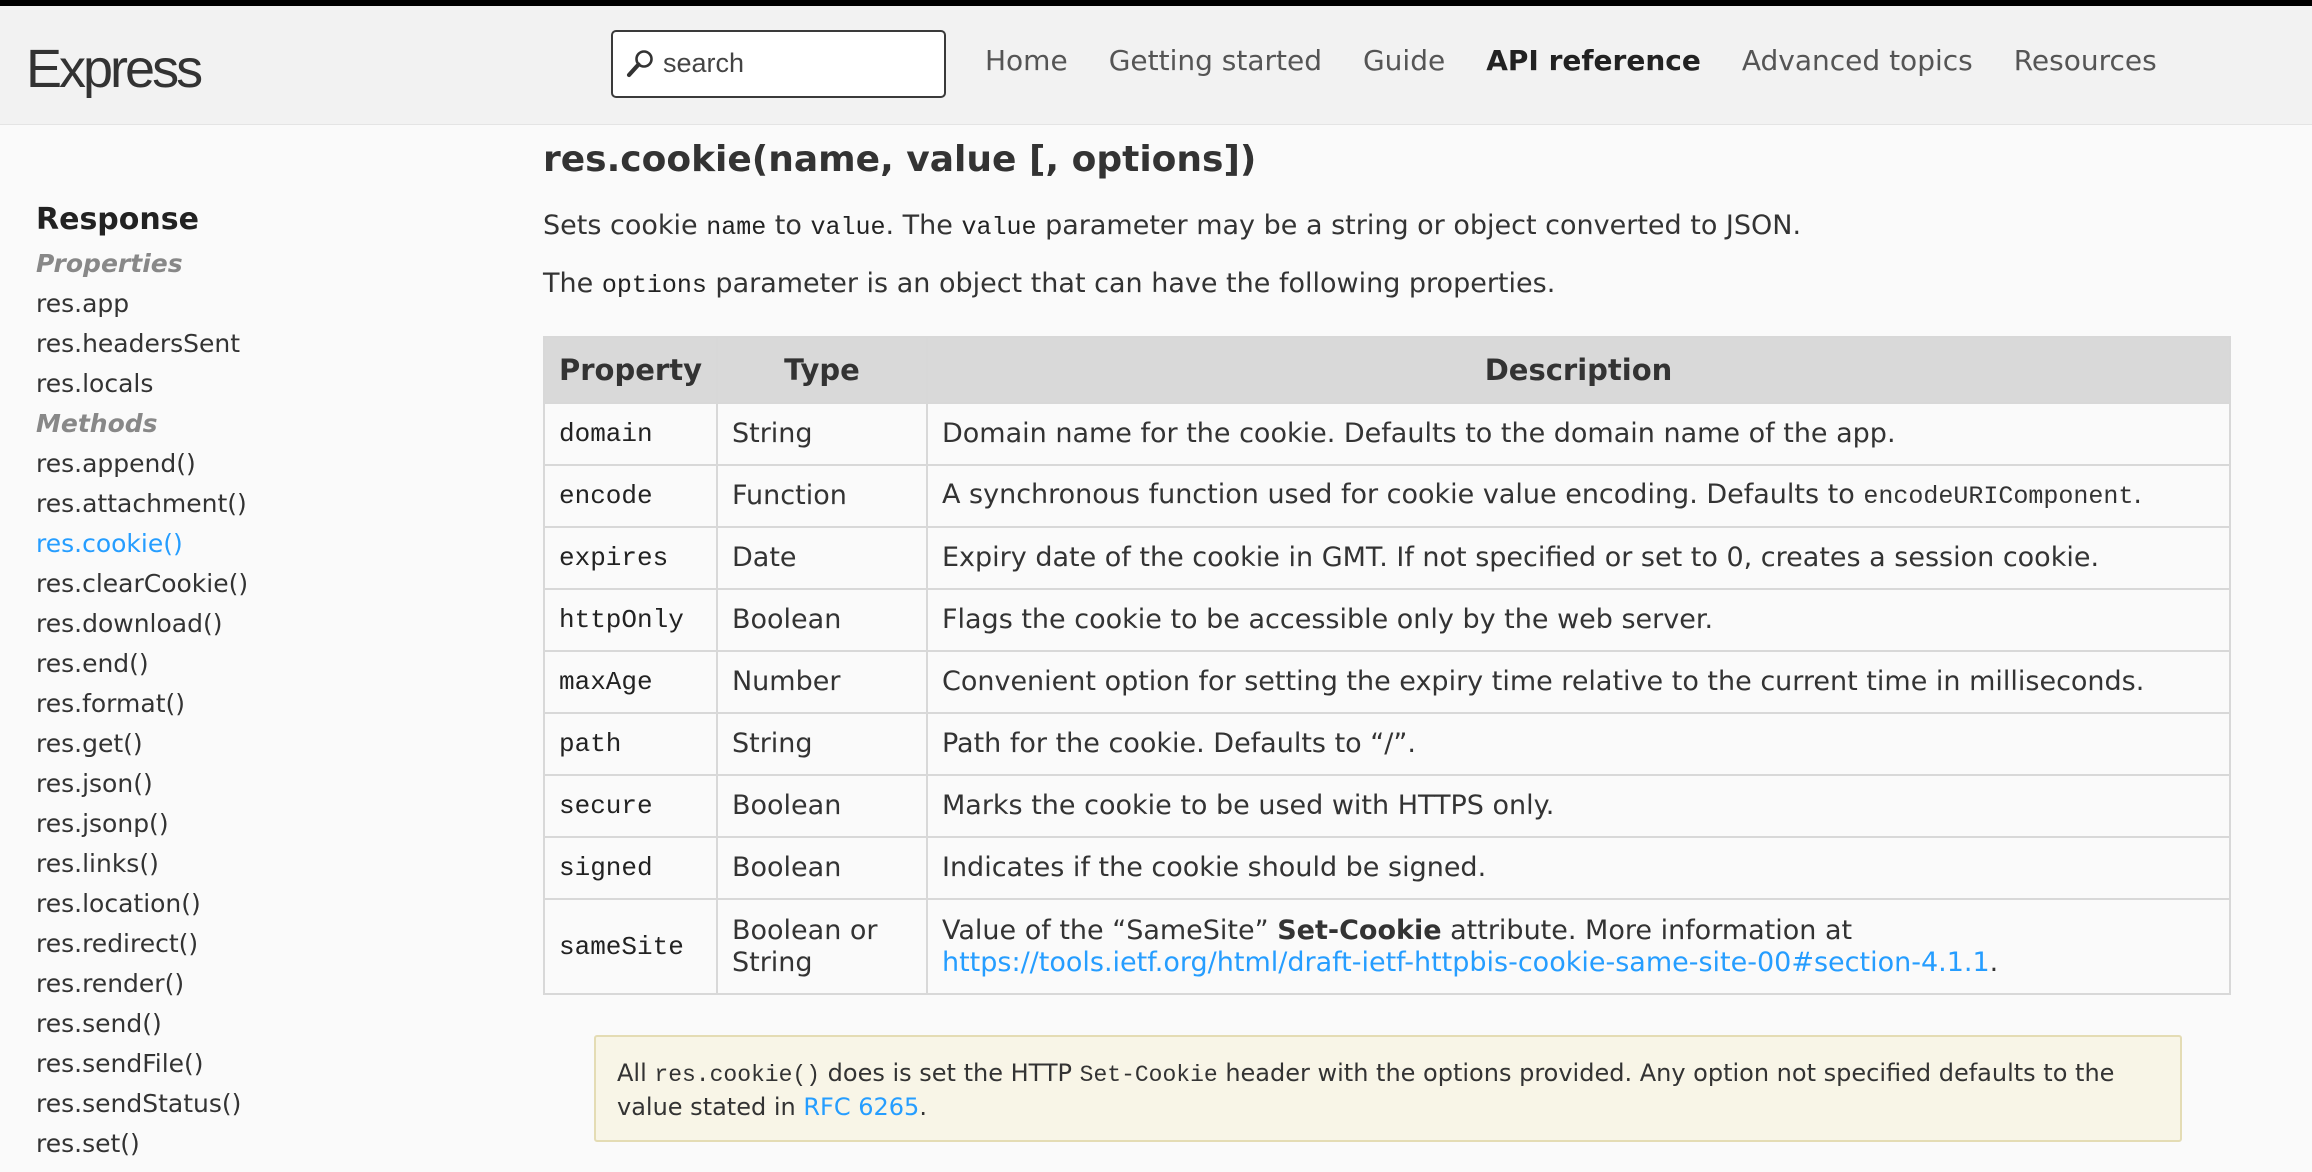 This screenshot has height=1172, width=2312. Describe the element at coordinates (1578, 370) in the screenshot. I see `column-header-description: Description` at that location.